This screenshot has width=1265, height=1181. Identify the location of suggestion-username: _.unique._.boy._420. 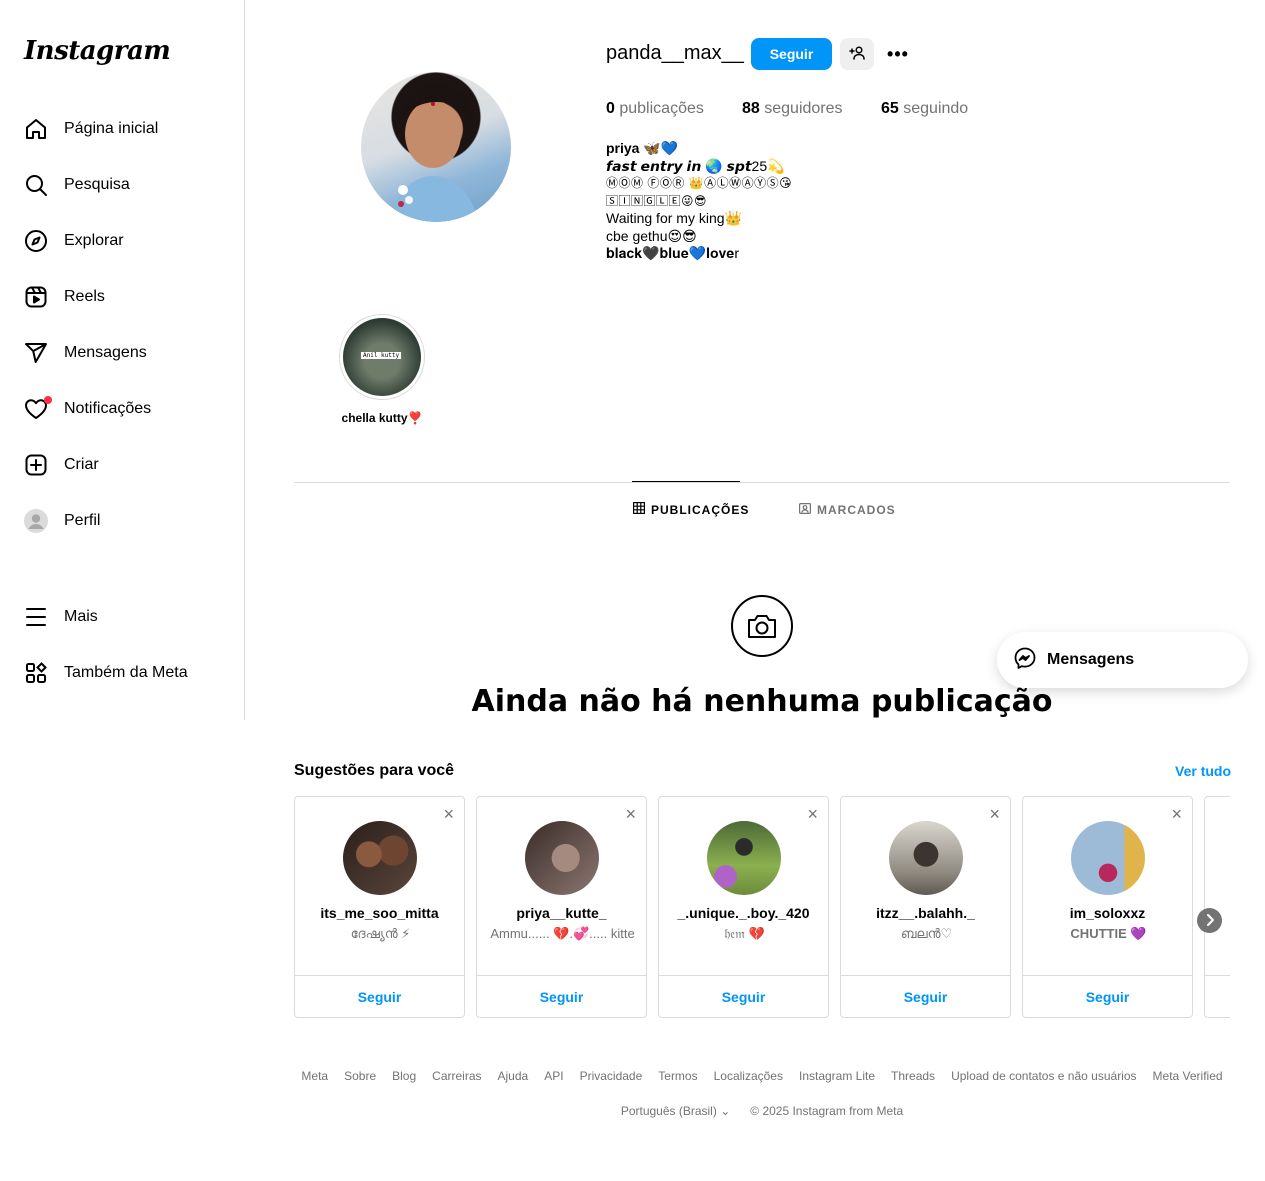
(743, 913).